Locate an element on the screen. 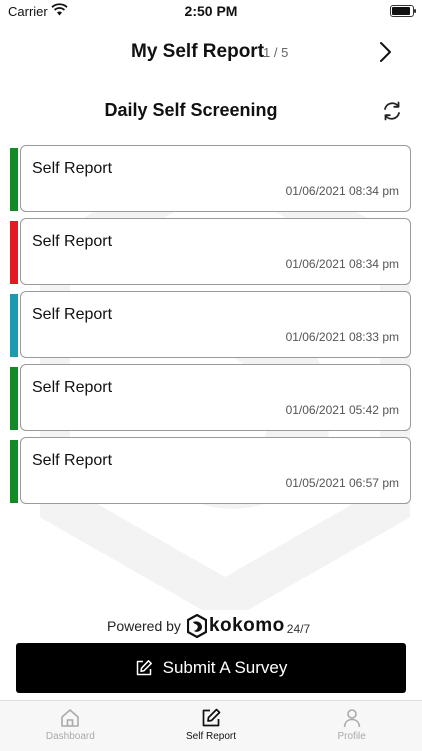 This screenshot has height=751, width=422. report-row: Self Report 01/06/2021 05:42 pm is located at coordinates (211, 397).